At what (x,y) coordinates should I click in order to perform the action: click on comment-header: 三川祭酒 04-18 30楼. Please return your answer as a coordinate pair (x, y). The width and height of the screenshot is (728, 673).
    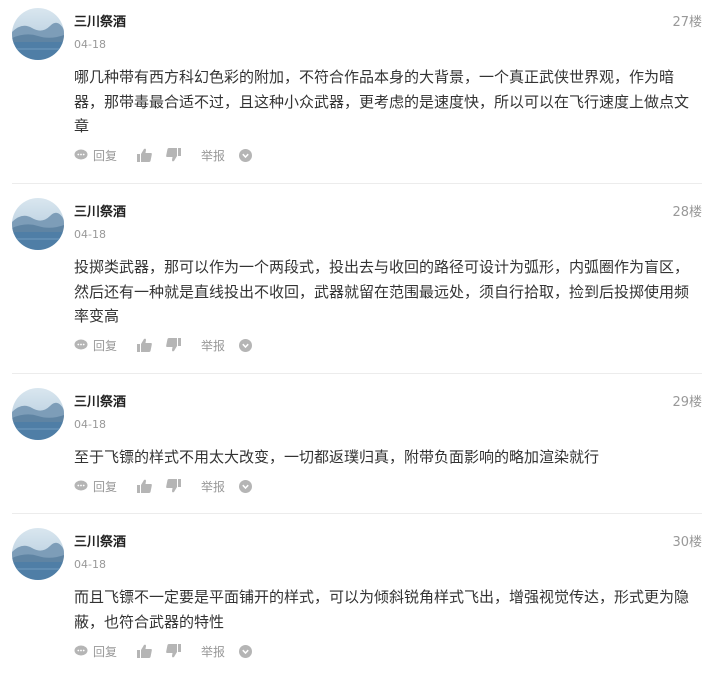
    Looking at the image, I should click on (388, 550).